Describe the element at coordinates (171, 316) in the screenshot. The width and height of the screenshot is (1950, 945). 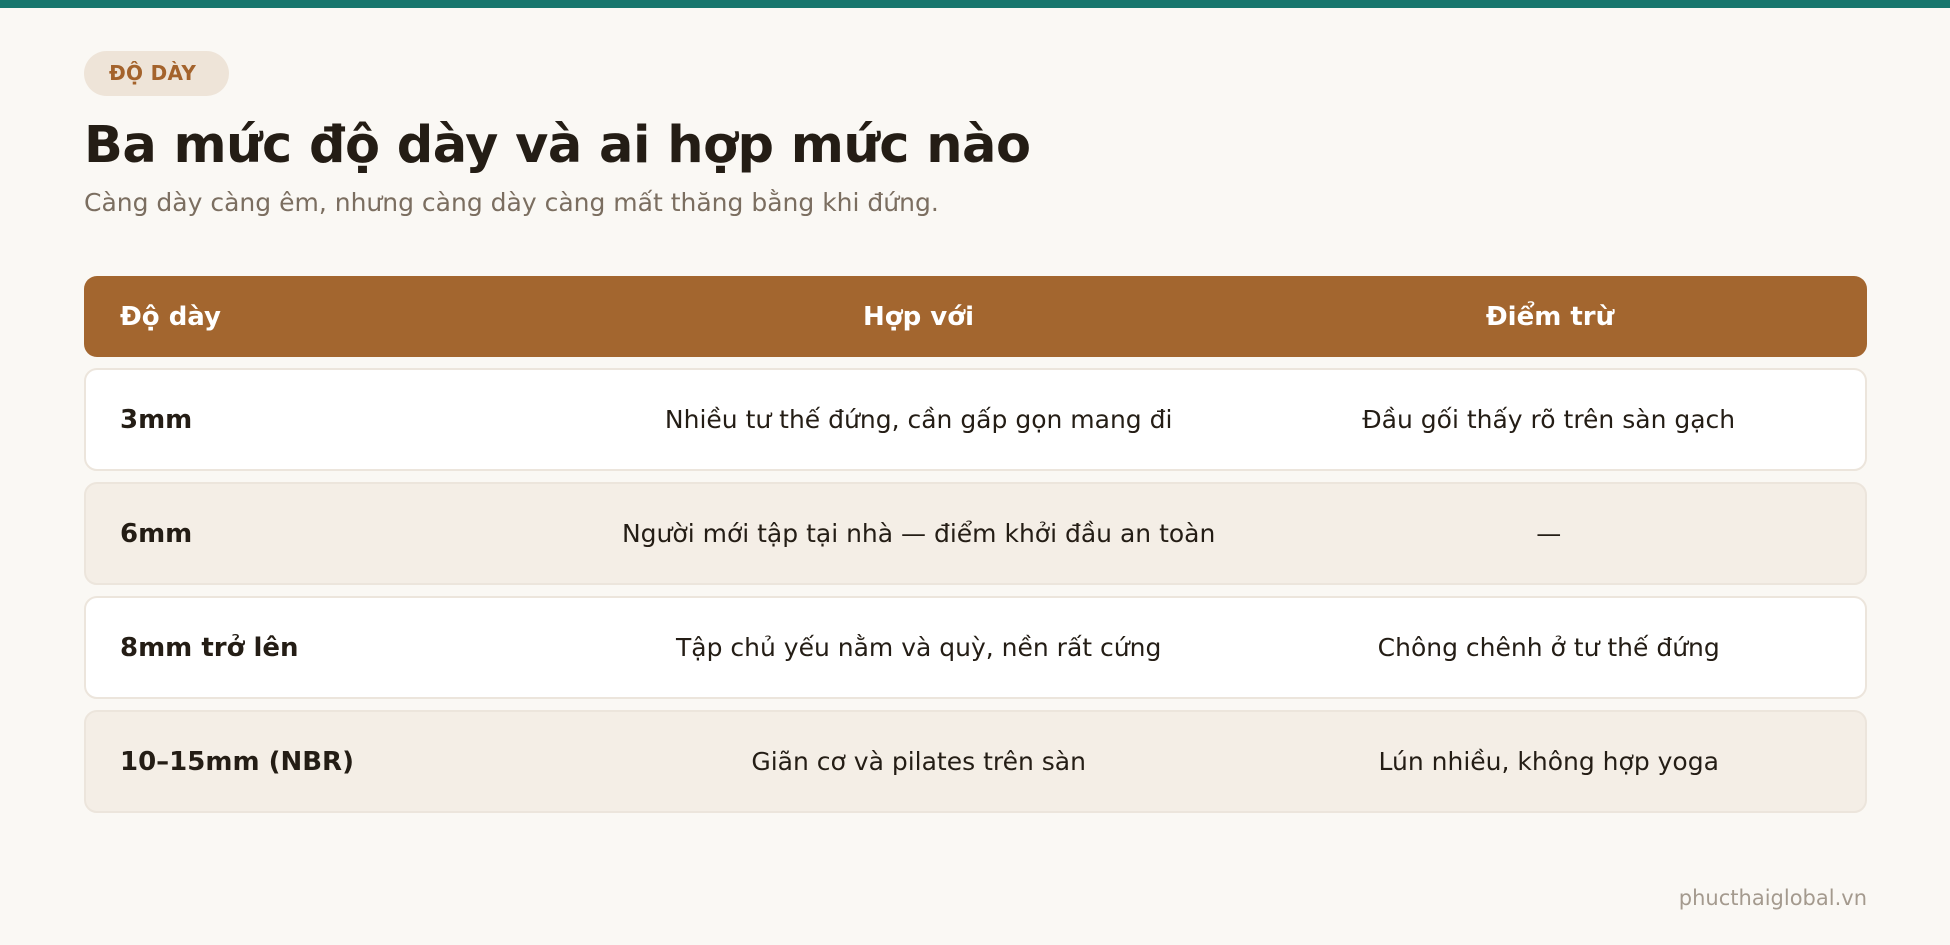
I see `header-thickness: Độ dày` at that location.